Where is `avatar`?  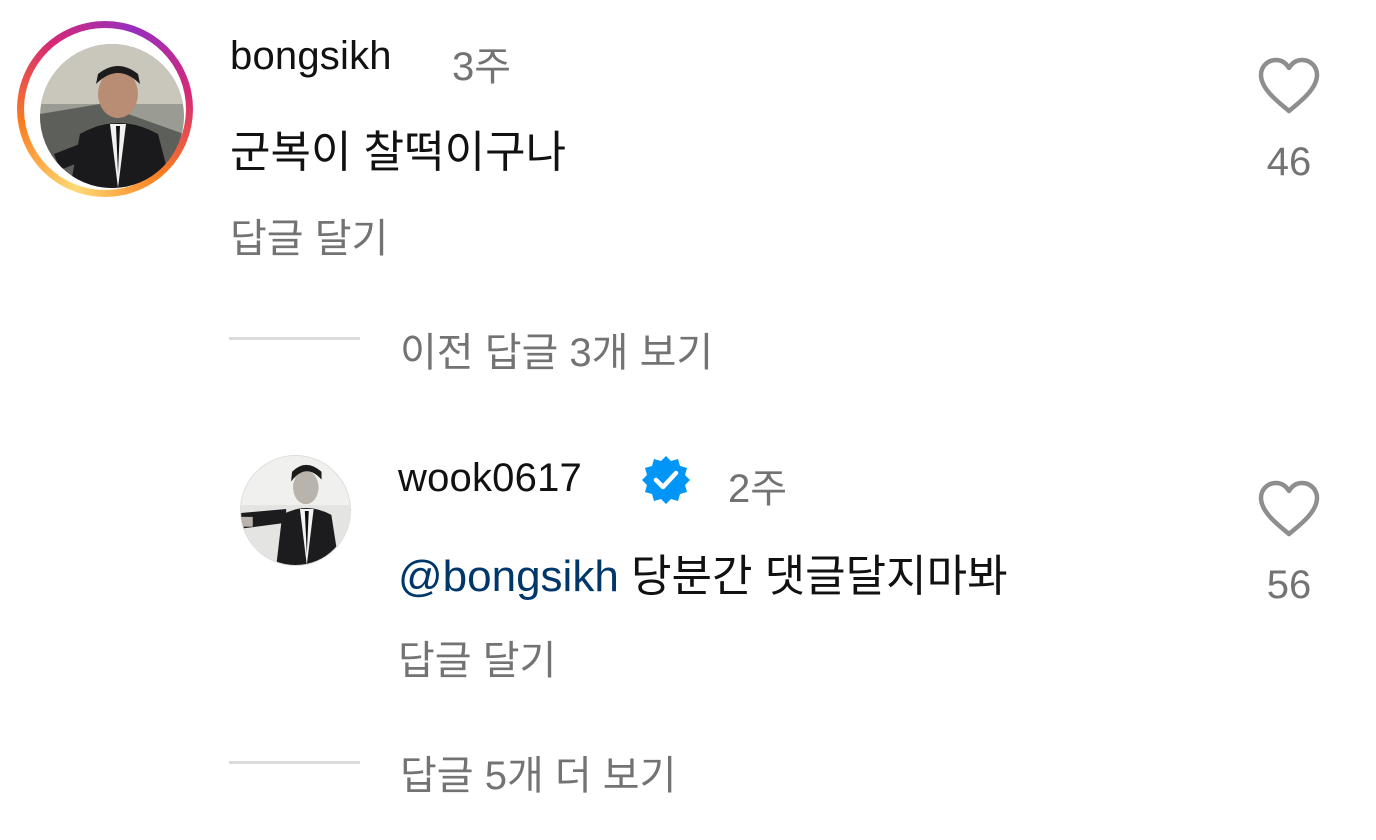 avatar is located at coordinates (112, 116).